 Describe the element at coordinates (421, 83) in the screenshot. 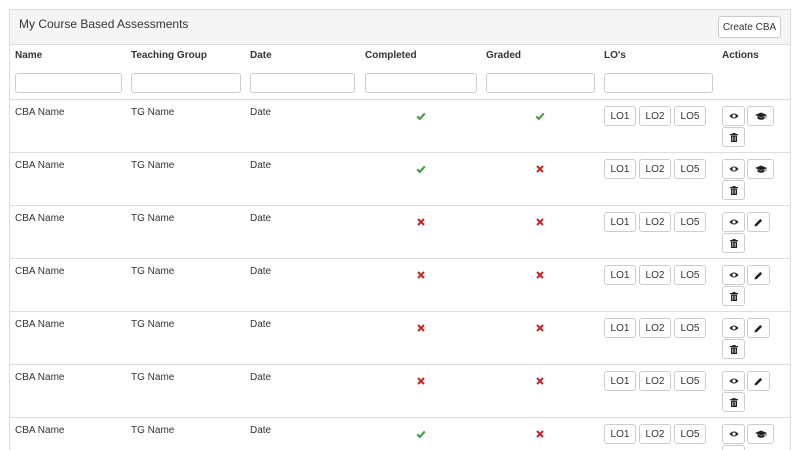

I see `completed-filter-input` at that location.